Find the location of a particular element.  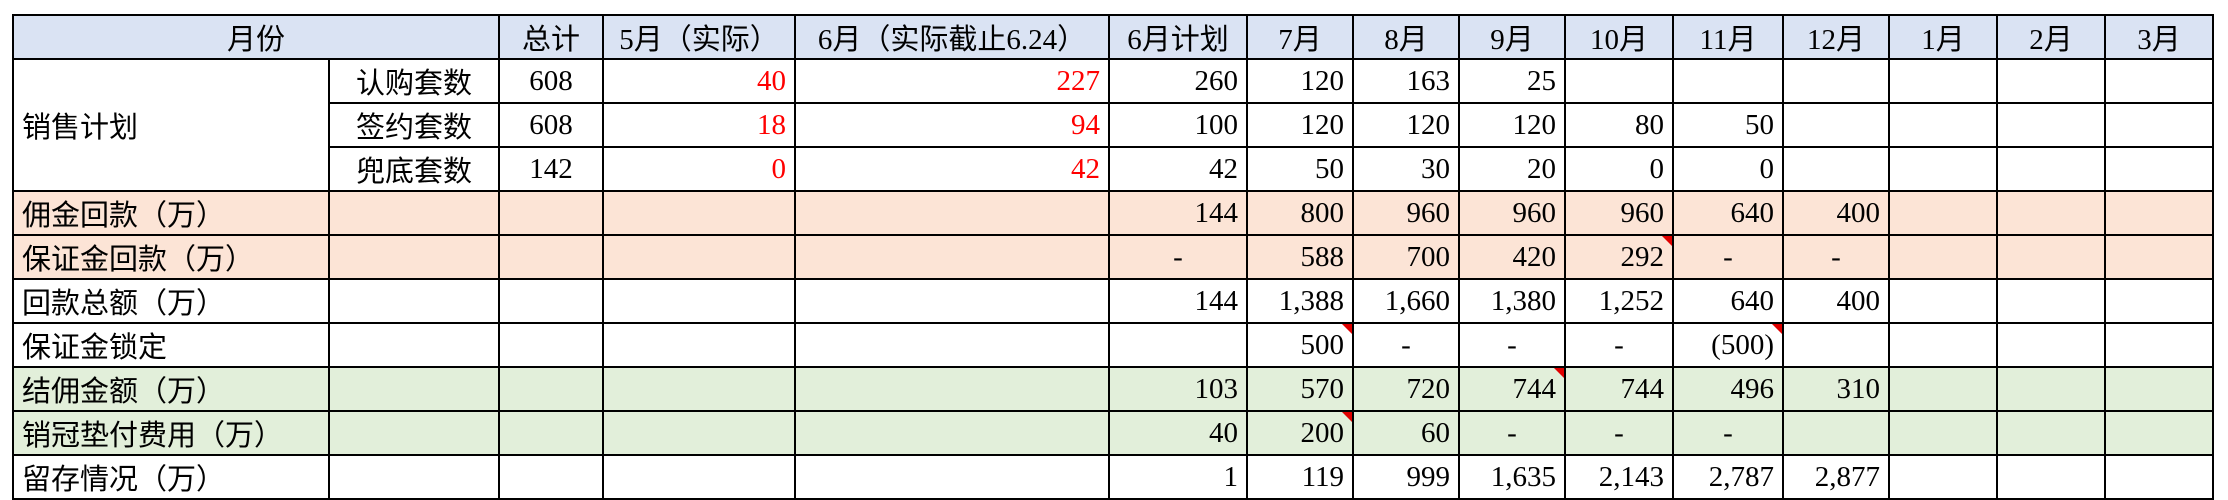

column-header: 11月 is located at coordinates (1728, 37).